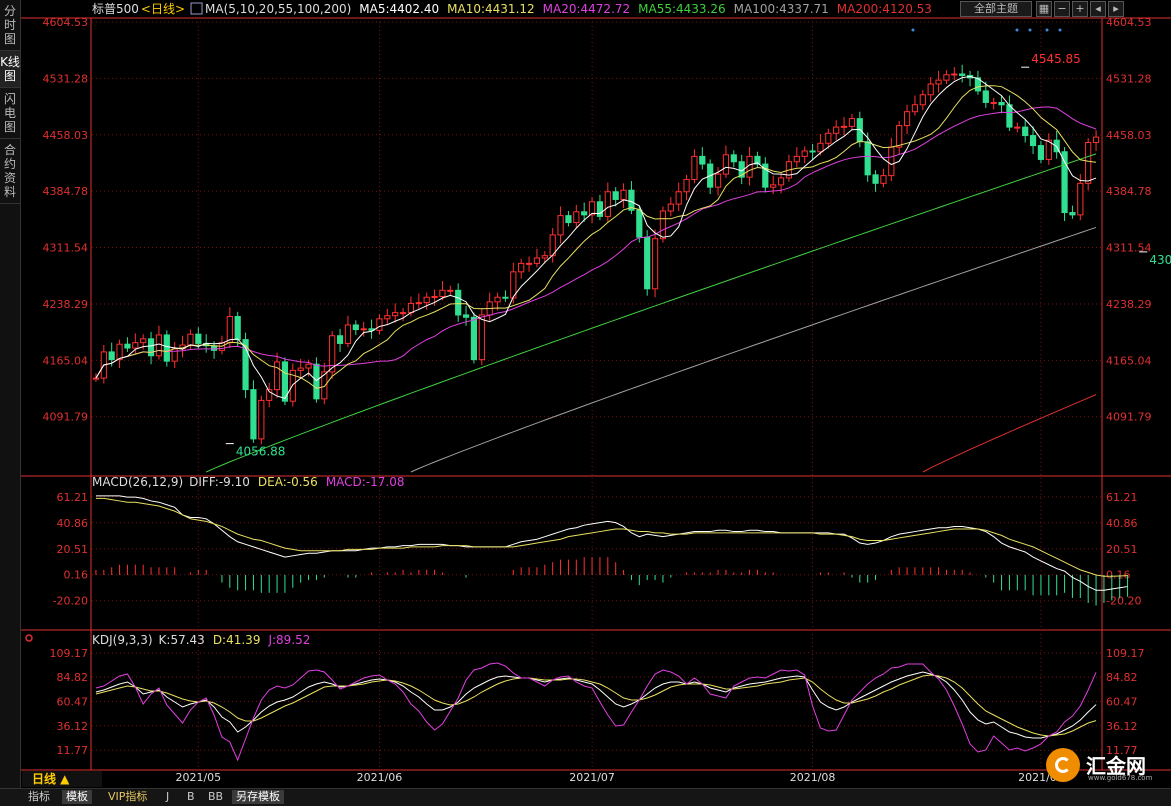 Image resolution: width=1171 pixels, height=806 pixels. I want to click on minus-icon: −, so click(1062, 9).